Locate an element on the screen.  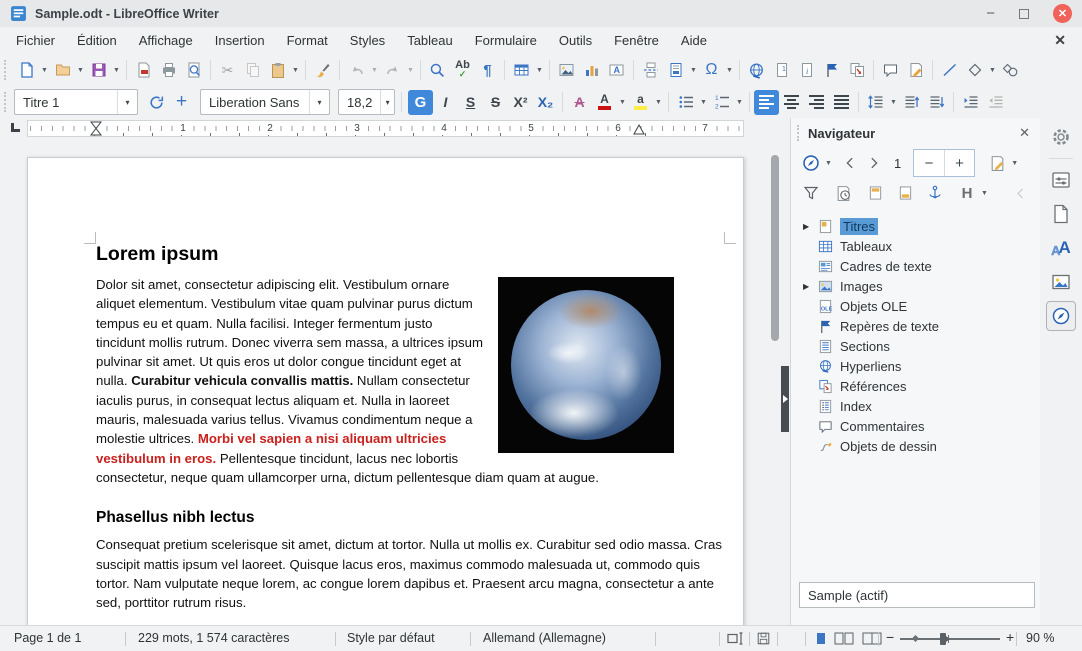
language-status: Allemand (Allemagne) is located at coordinates (544, 638).